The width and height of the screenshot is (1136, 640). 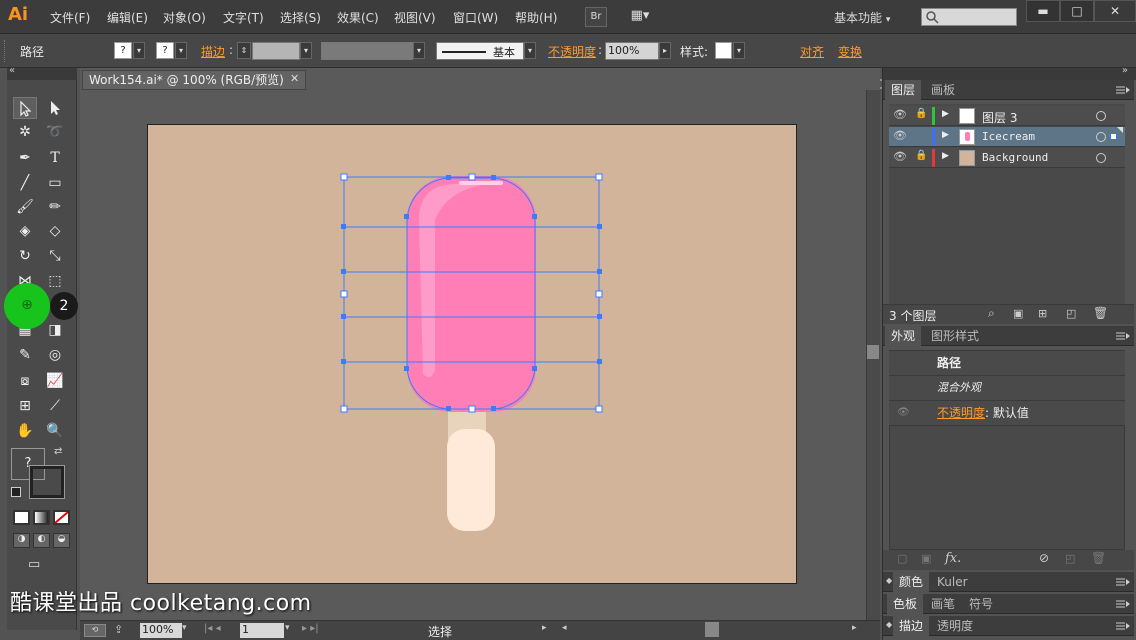 What do you see at coordinates (55, 406) in the screenshot?
I see `slice-tool-icon: ⟋` at bounding box center [55, 406].